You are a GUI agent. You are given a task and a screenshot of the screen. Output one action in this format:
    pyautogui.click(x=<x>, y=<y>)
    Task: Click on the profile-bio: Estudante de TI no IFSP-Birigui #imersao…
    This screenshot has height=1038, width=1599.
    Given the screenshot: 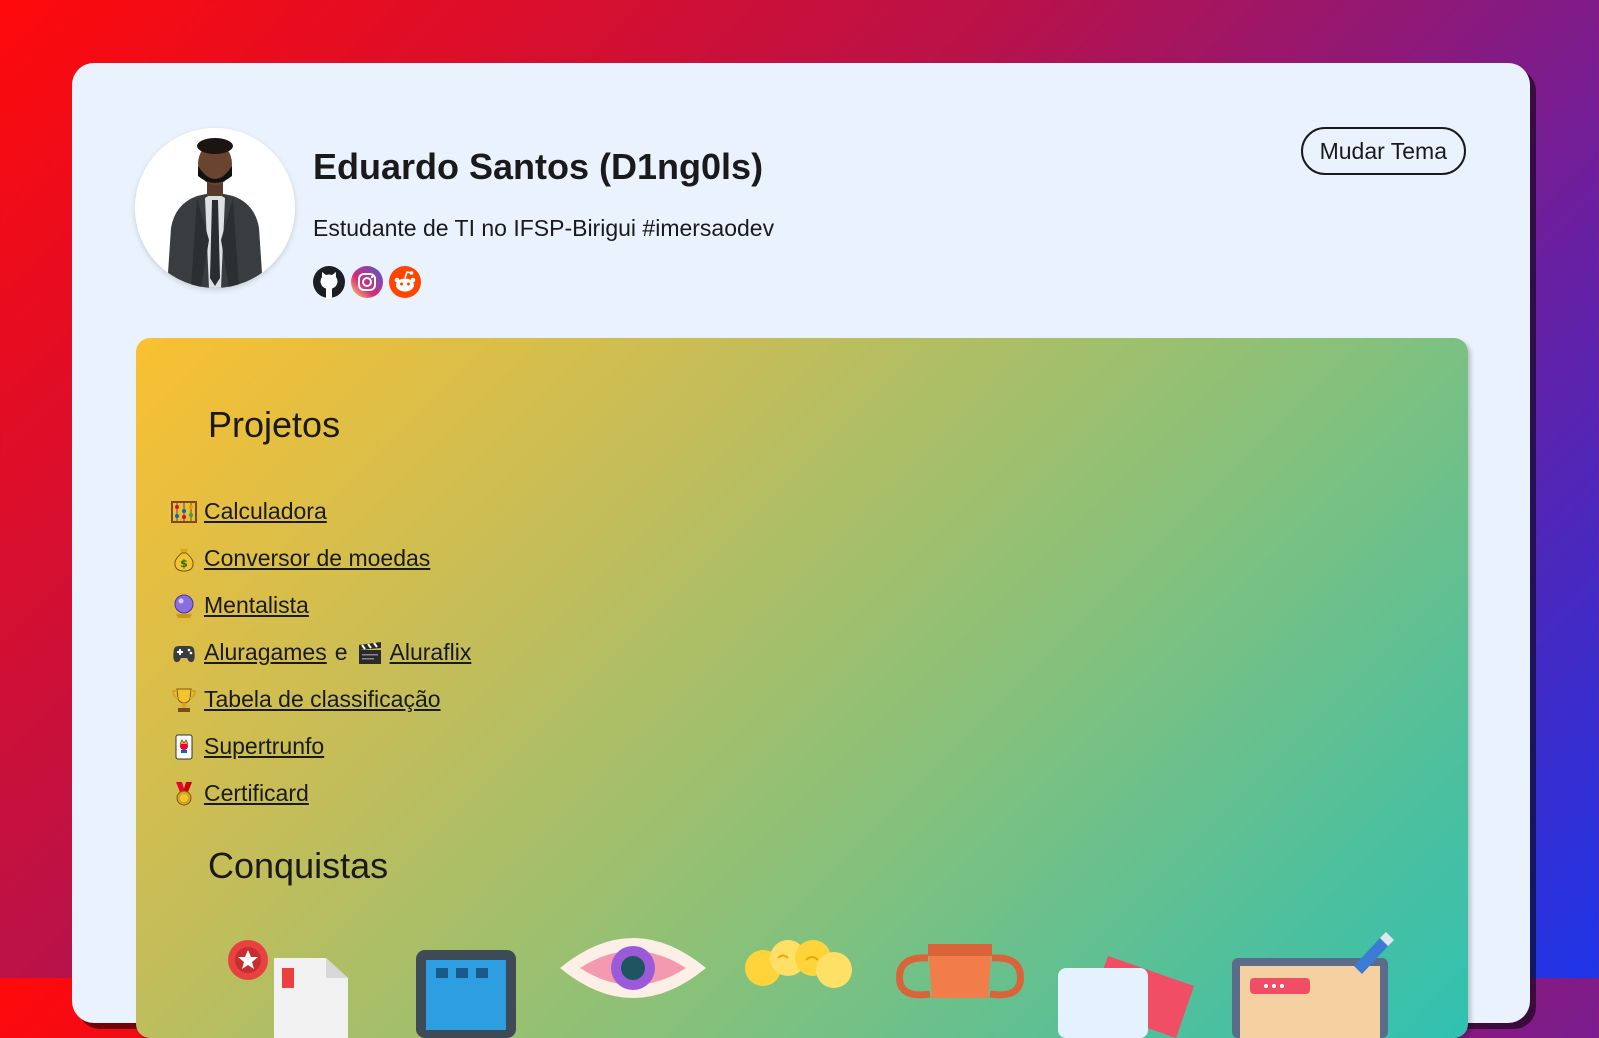 What is the action you would take?
    pyautogui.click(x=544, y=228)
    